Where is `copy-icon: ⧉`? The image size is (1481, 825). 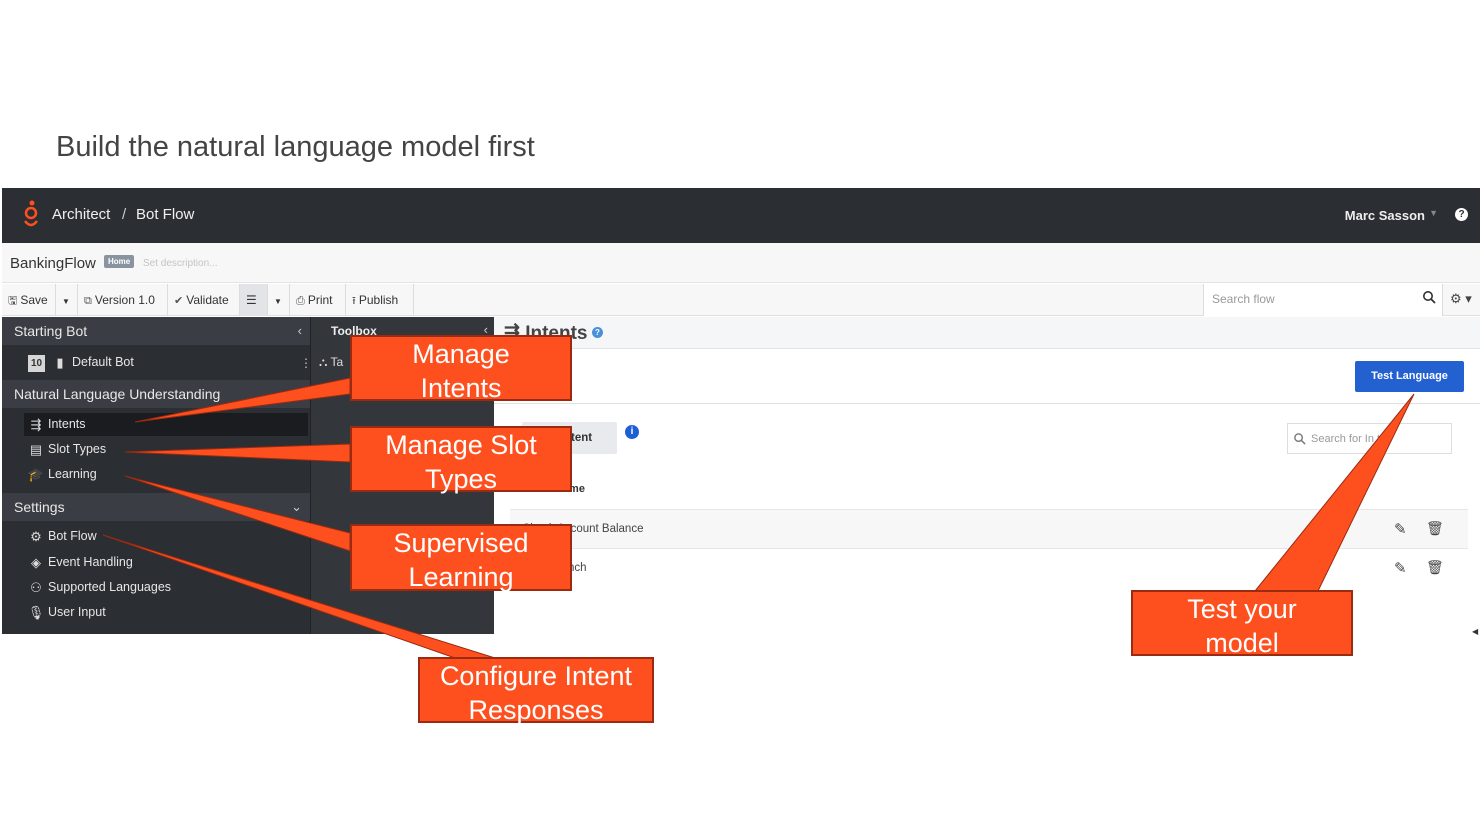
copy-icon: ⧉ is located at coordinates (88, 301).